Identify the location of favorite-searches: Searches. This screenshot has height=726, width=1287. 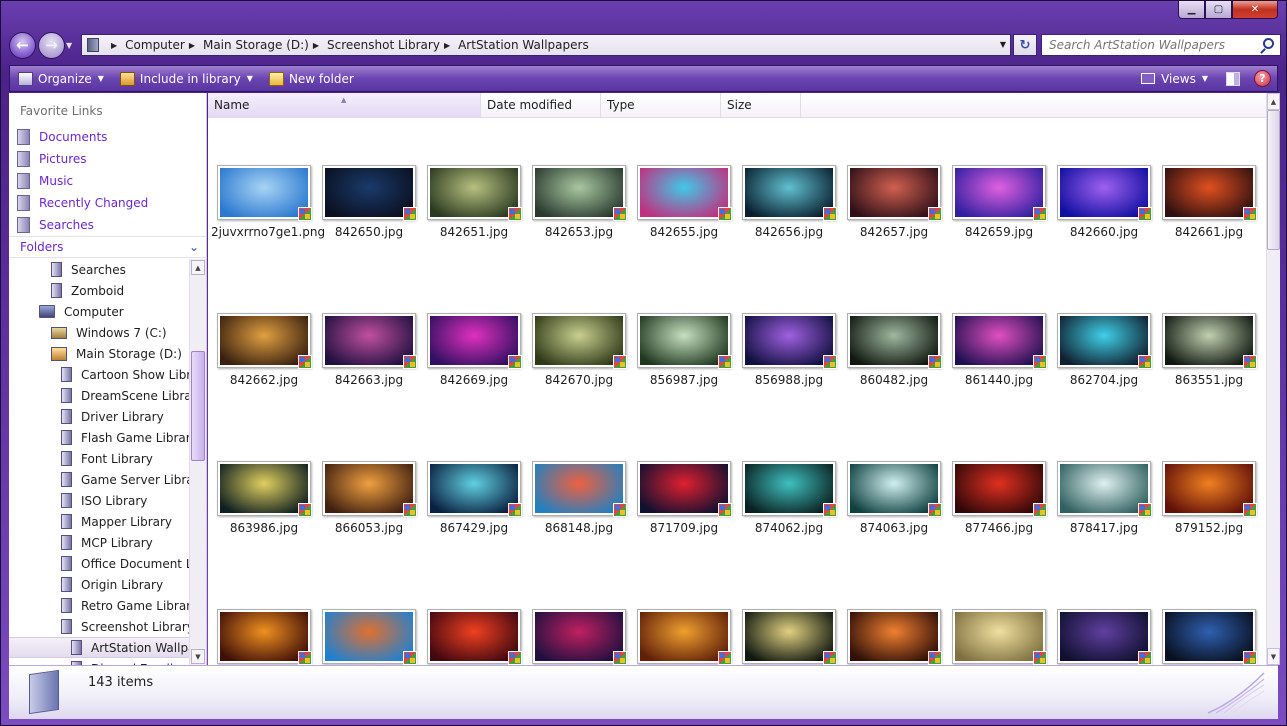
(82, 225).